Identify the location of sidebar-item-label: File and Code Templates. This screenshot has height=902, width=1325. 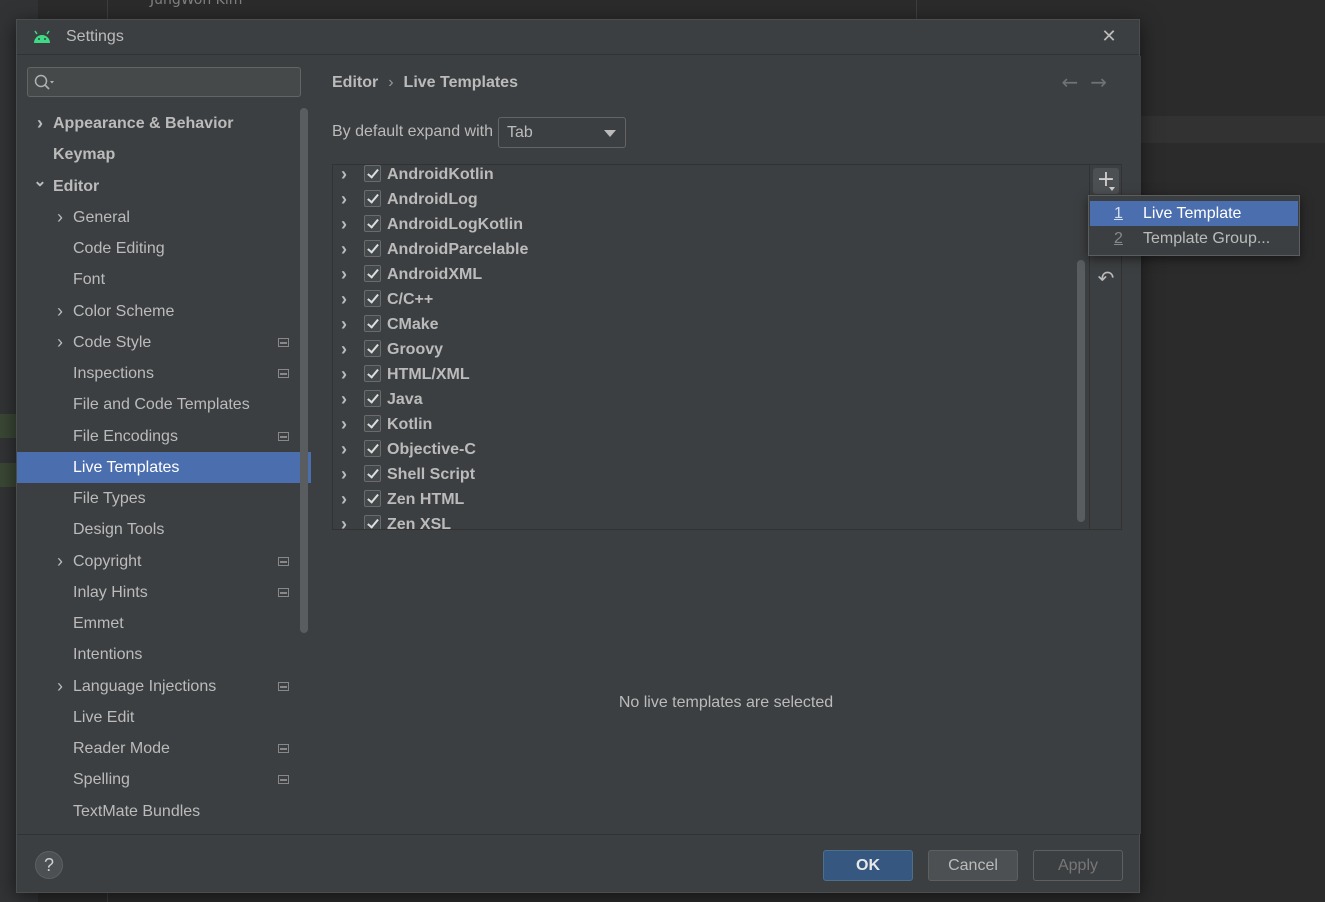
(161, 405).